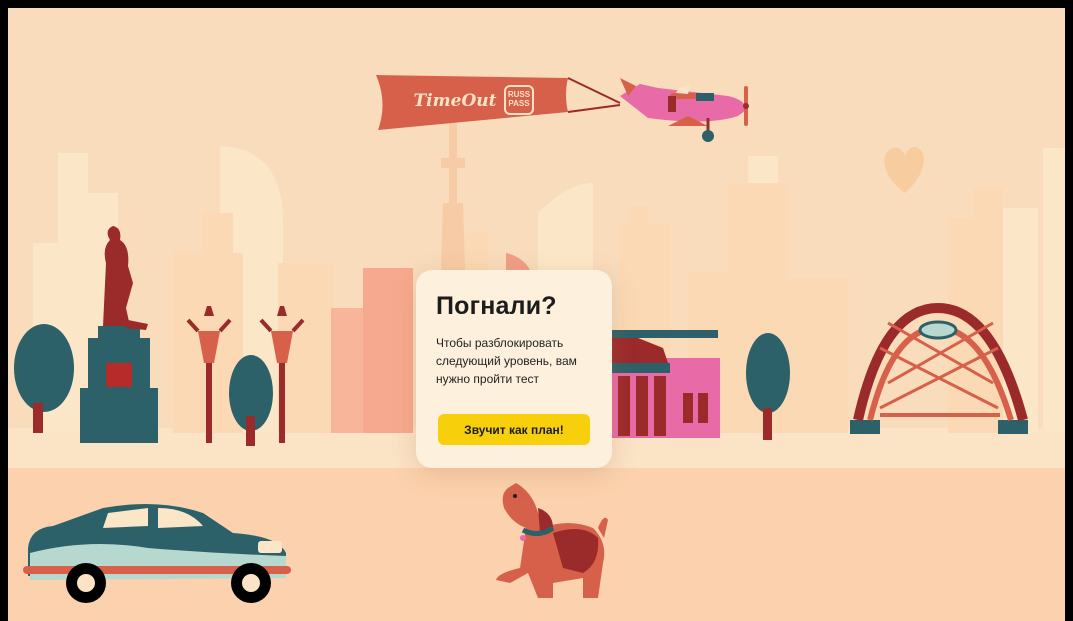 The image size is (1073, 621). I want to click on russpass-logo: RUSS PASS, so click(519, 99).